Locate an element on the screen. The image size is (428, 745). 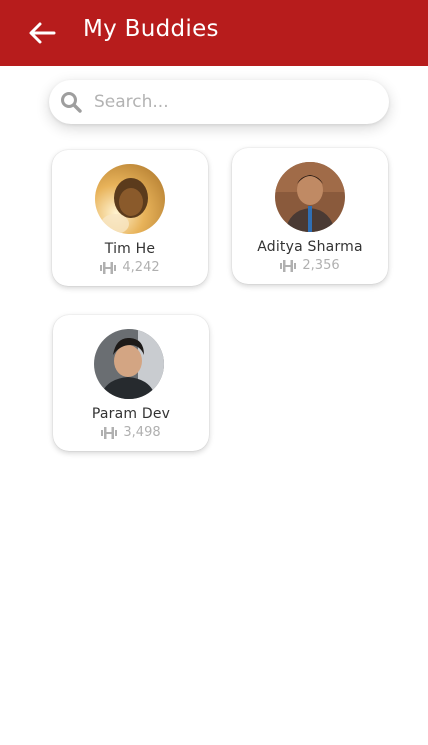
back-button is located at coordinates (42, 33).